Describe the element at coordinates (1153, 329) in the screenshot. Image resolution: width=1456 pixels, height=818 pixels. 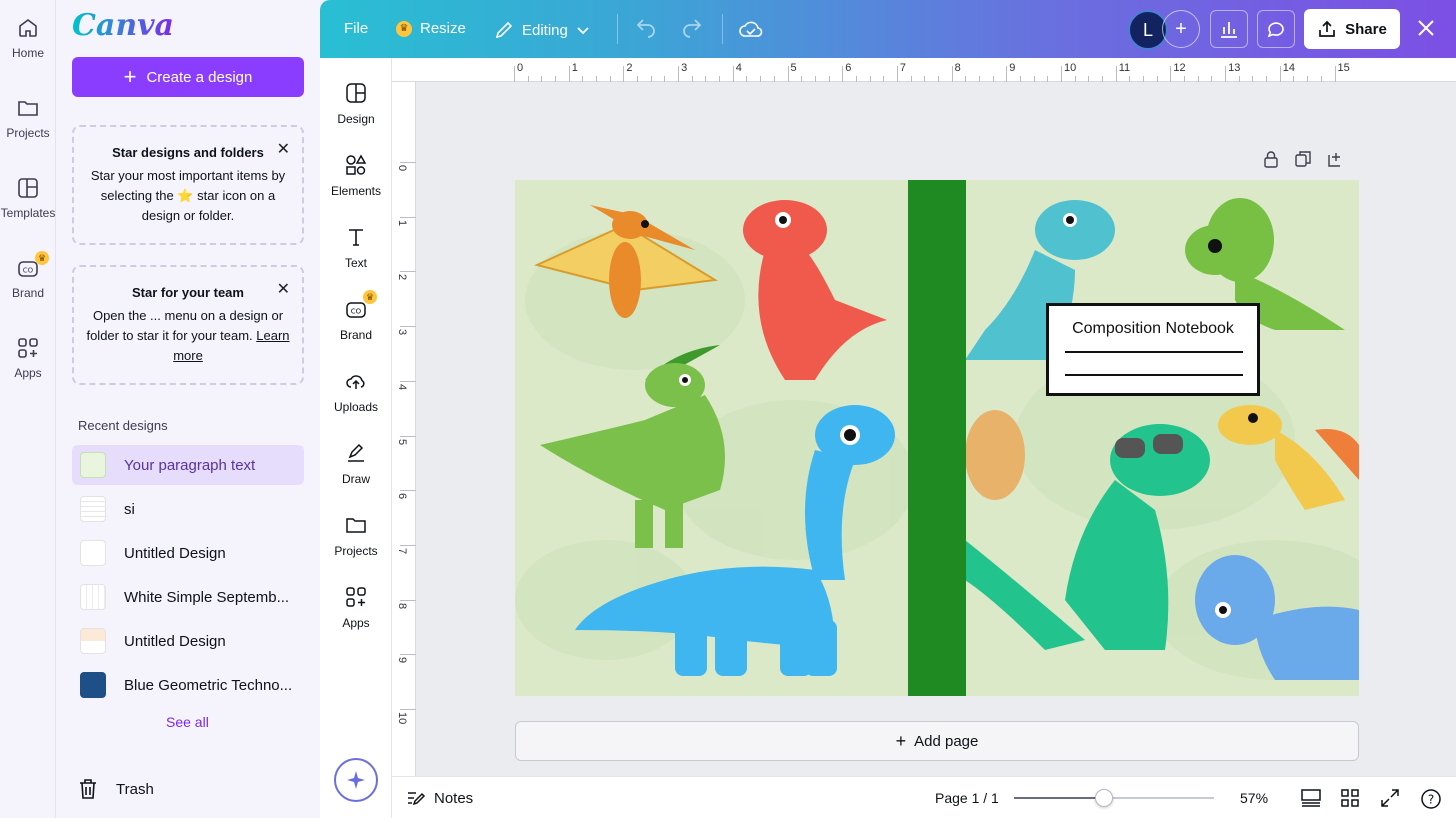
I see `notebook-title: Composition Notebook` at that location.